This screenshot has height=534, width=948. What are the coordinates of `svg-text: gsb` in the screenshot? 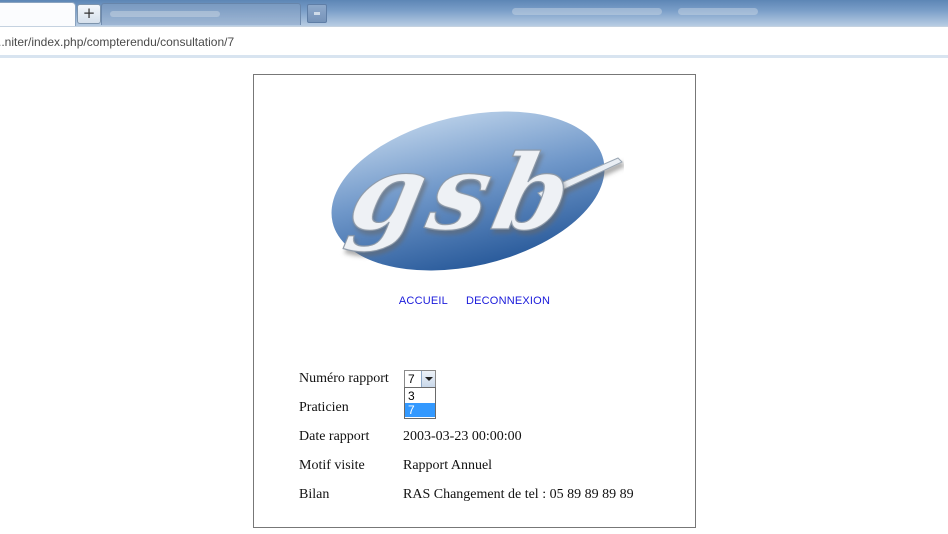 It's located at (464, 192).